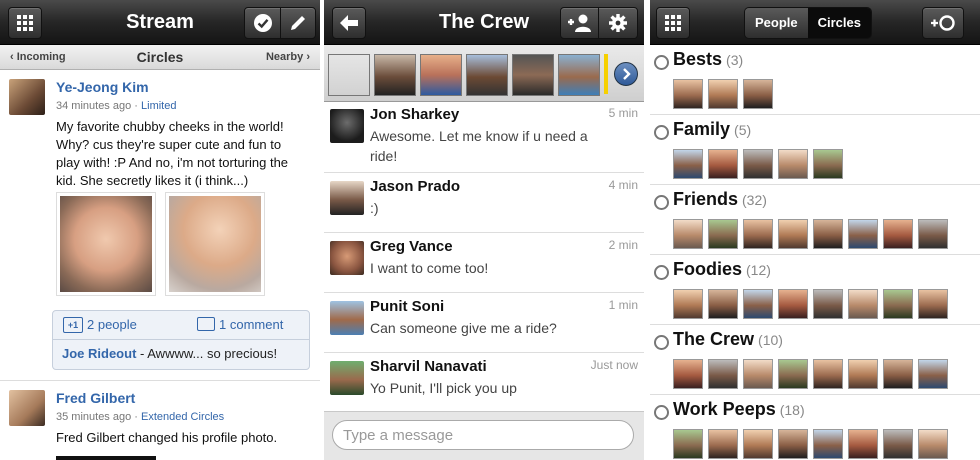 The width and height of the screenshot is (980, 460). What do you see at coordinates (288, 57) in the screenshot?
I see `nearby-link: Nearby ›` at bounding box center [288, 57].